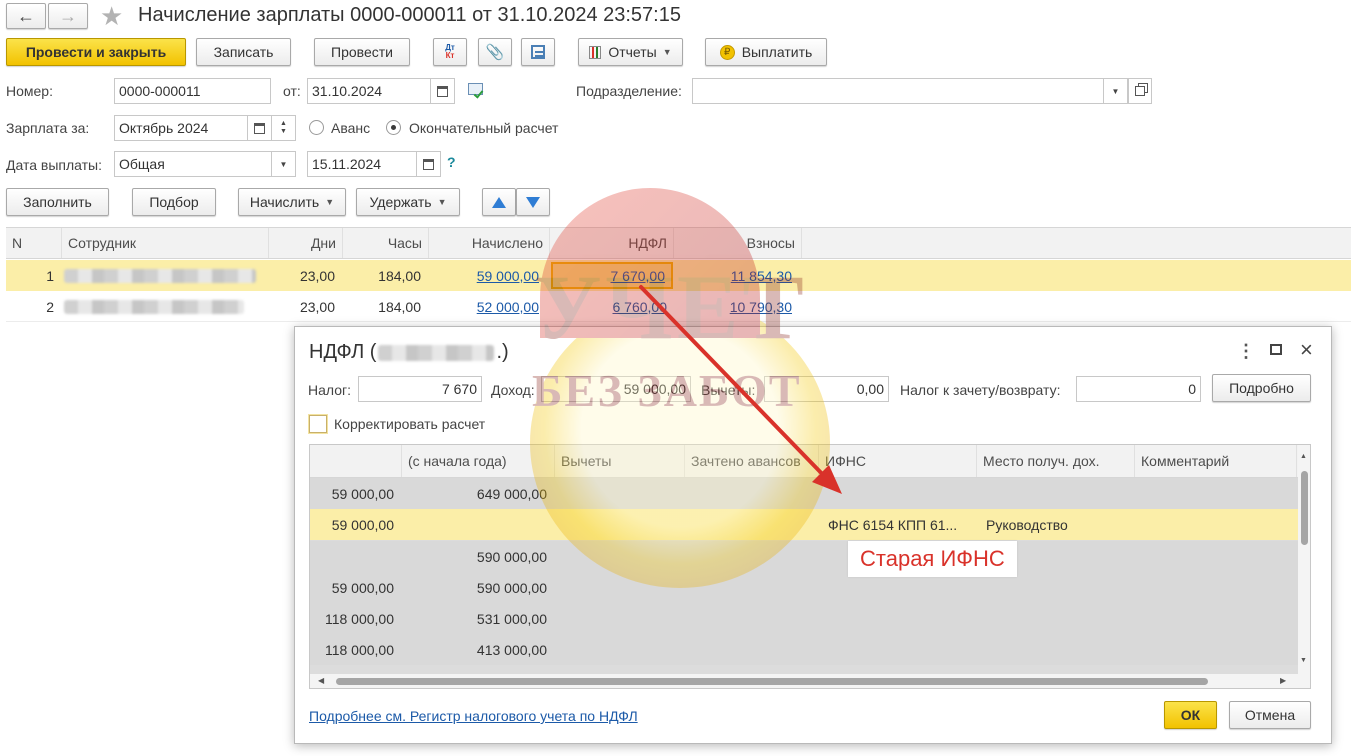 The width and height of the screenshot is (1351, 756). Describe the element at coordinates (1190, 715) in the screenshot. I see `ok-button: ОК` at that location.